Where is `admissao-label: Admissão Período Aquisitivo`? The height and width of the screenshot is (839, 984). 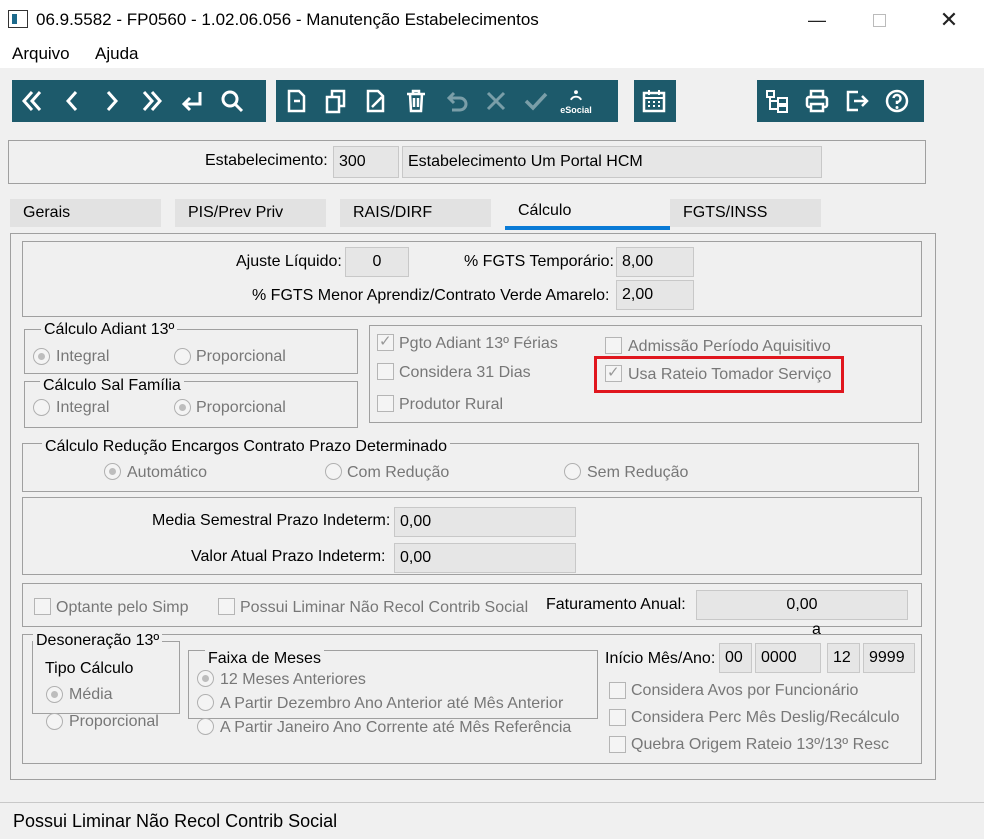
admissao-label: Admissão Período Aquisitivo is located at coordinates (729, 346).